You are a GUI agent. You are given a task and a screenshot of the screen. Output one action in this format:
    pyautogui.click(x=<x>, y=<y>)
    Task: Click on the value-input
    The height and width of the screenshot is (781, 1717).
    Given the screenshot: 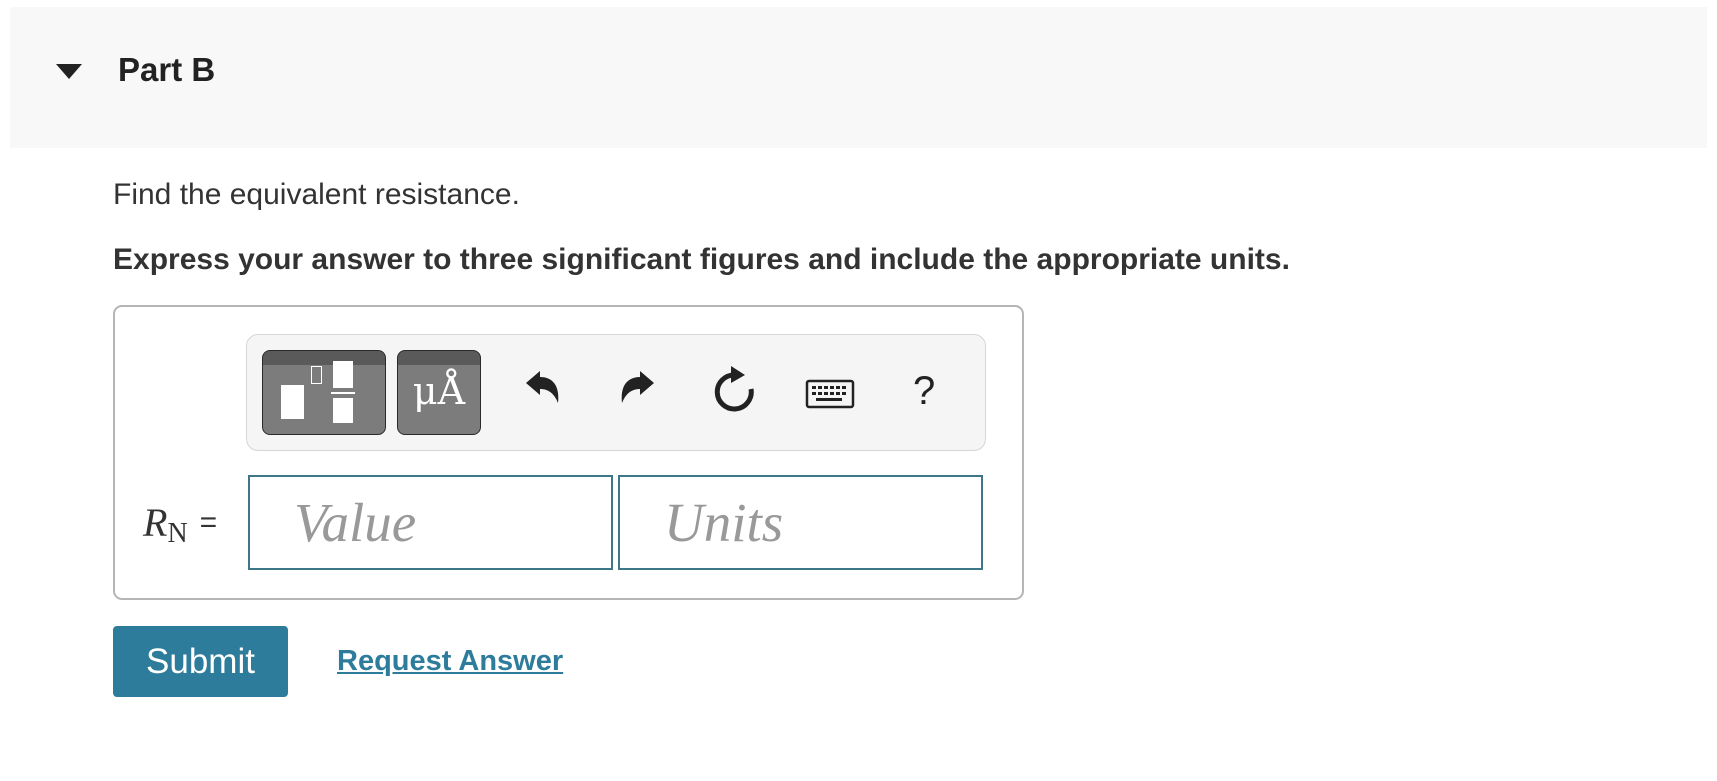 What is the action you would take?
    pyautogui.click(x=430, y=522)
    